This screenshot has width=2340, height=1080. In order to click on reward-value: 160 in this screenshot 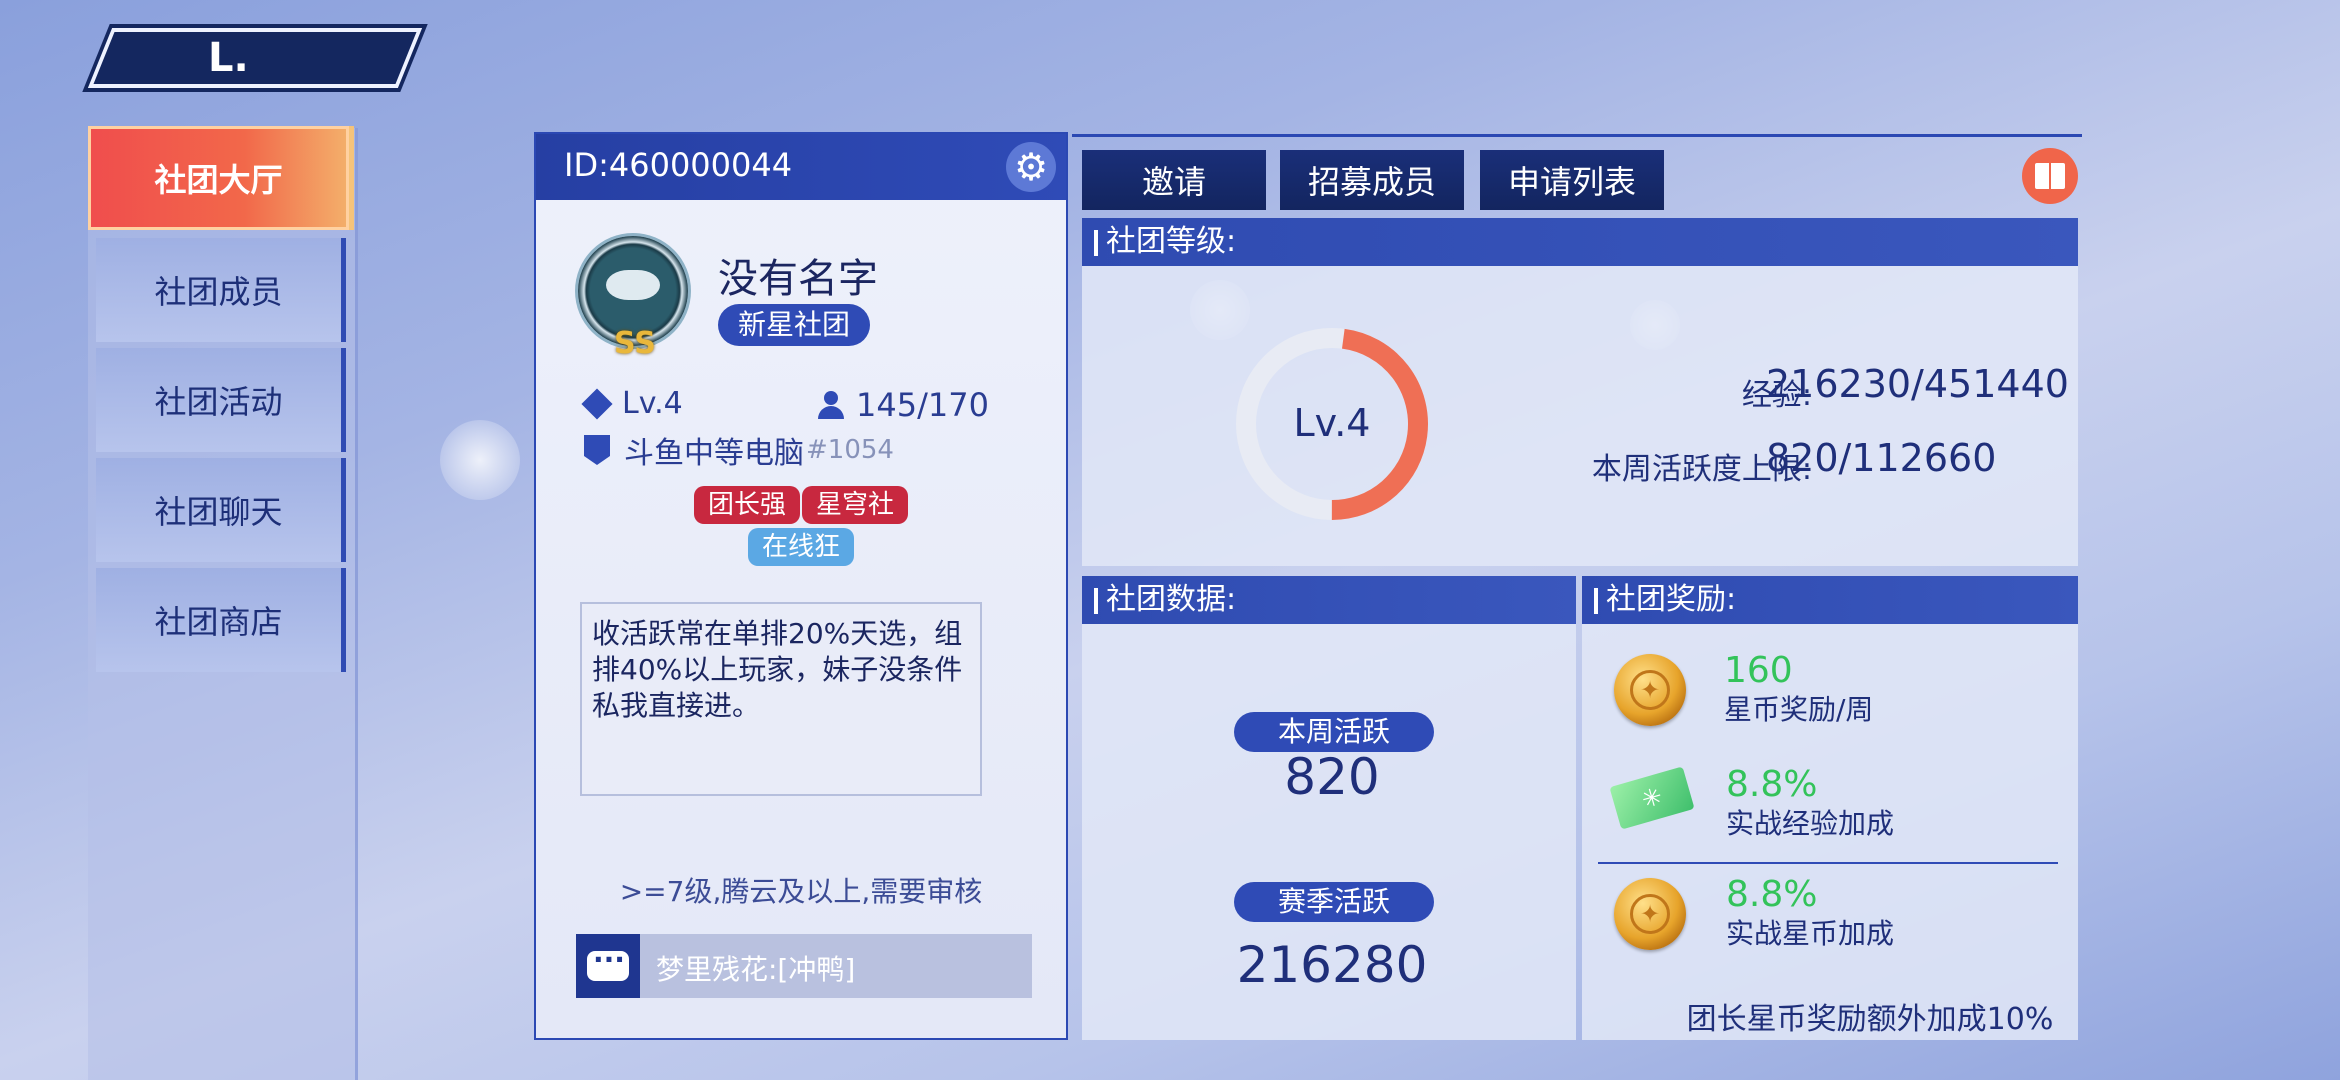, I will do `click(1758, 670)`.